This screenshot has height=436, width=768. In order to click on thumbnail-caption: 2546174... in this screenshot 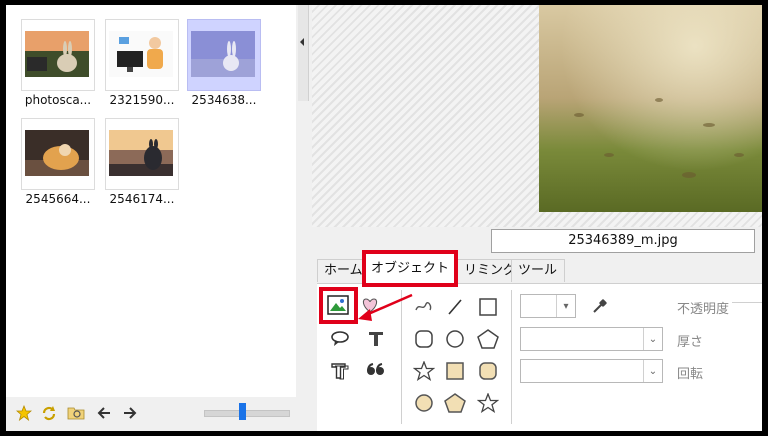, I will do `click(142, 199)`.